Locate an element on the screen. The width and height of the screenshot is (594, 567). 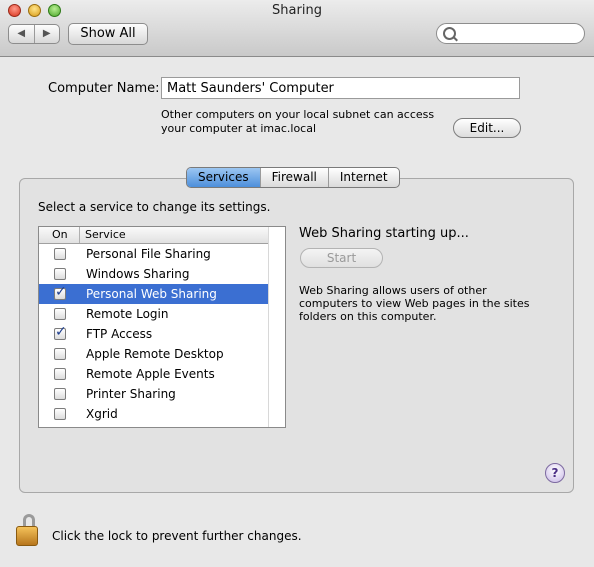
service-row: Printer Sharing is located at coordinates (154, 394).